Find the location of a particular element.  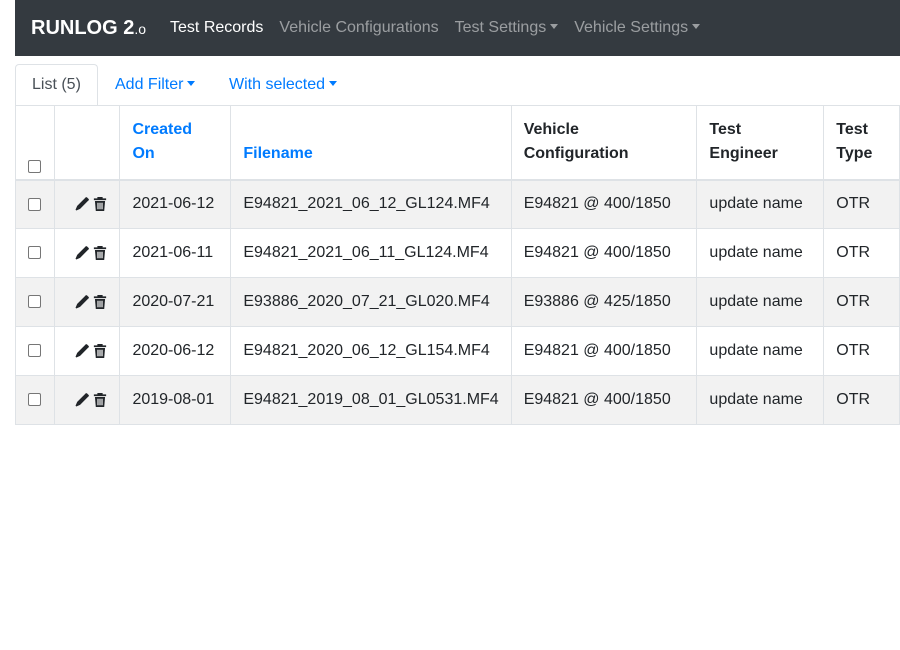

add-filter-label: Add Filter is located at coordinates (149, 84).